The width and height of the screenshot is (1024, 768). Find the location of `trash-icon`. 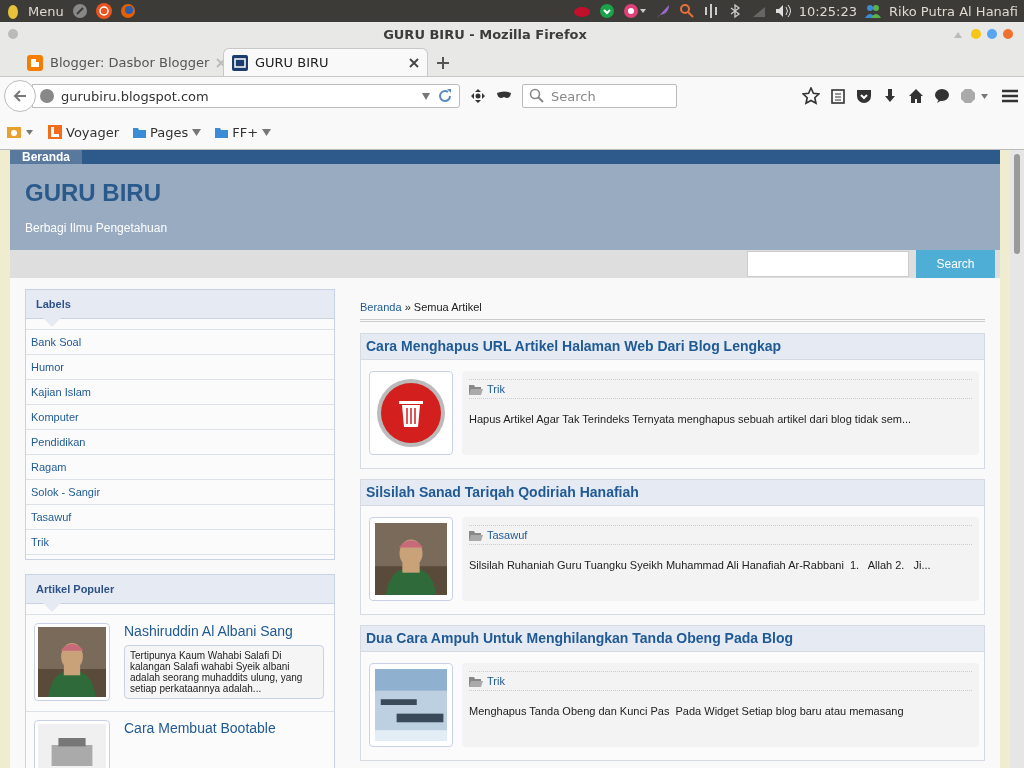

trash-icon is located at coordinates (411, 413).